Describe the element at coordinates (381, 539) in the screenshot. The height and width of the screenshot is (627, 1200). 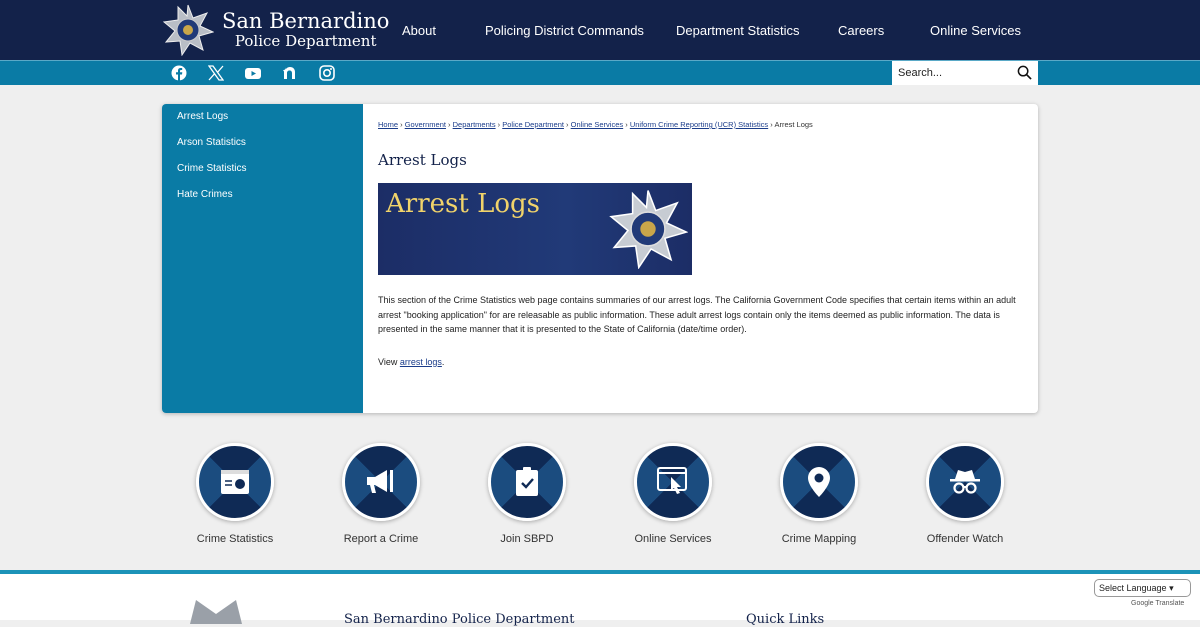
I see `tile-label: Report a Crime` at that location.